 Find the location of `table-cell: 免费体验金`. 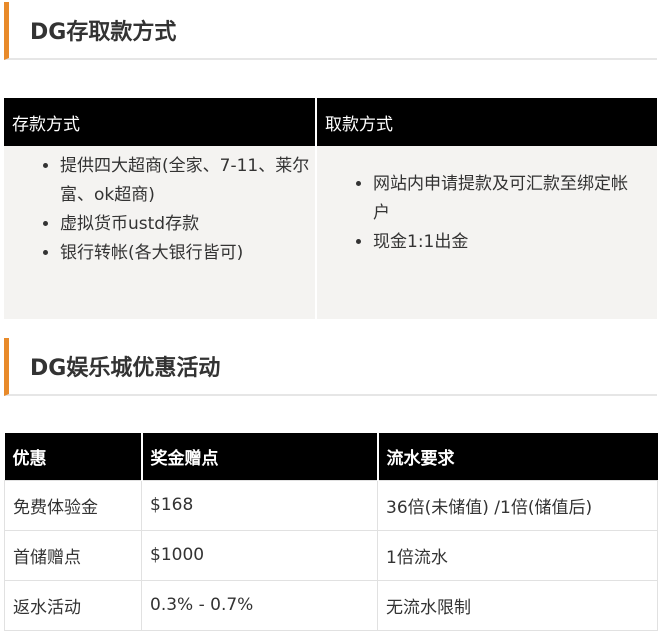

table-cell: 免费体验金 is located at coordinates (73, 505).